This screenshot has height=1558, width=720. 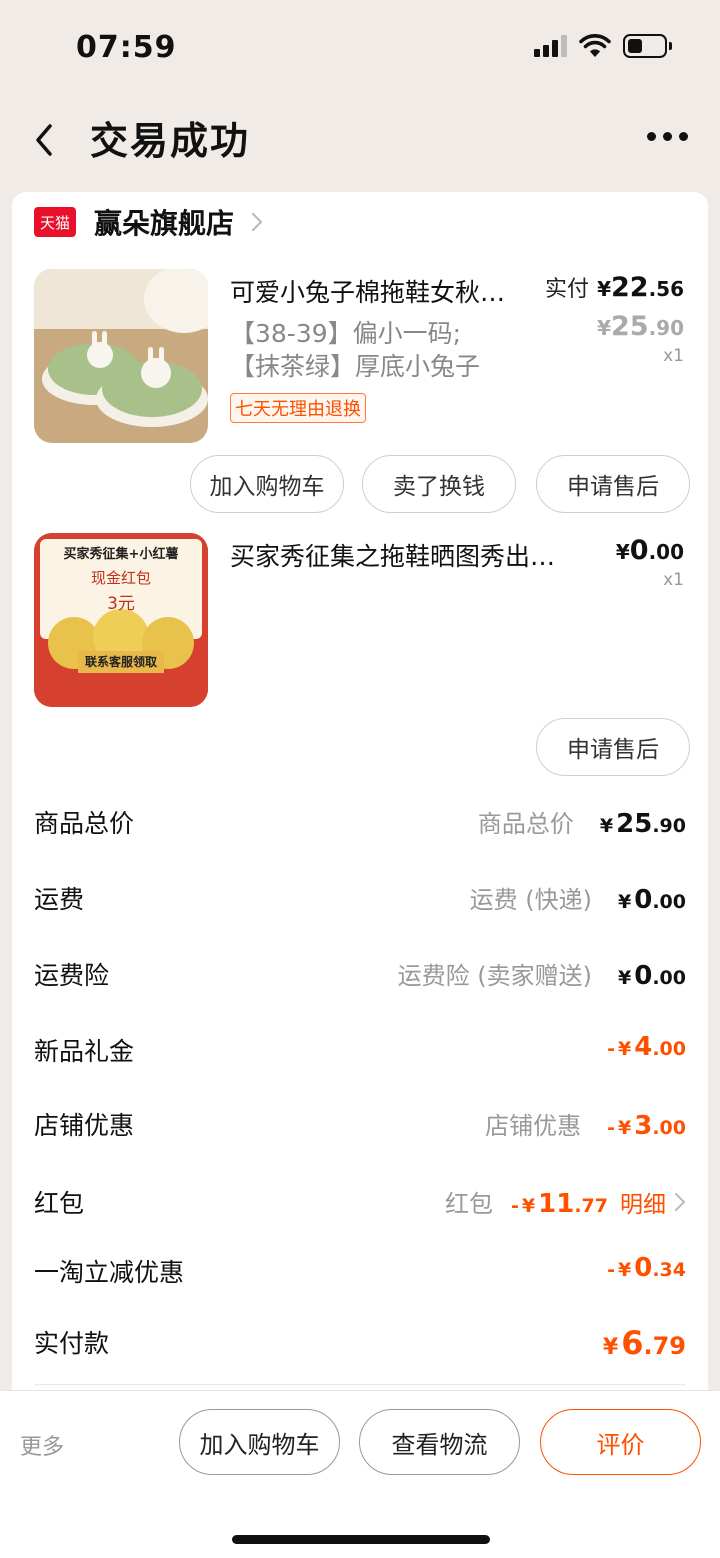 I want to click on fee-value: - ¥3.00, so click(x=646, y=1126).